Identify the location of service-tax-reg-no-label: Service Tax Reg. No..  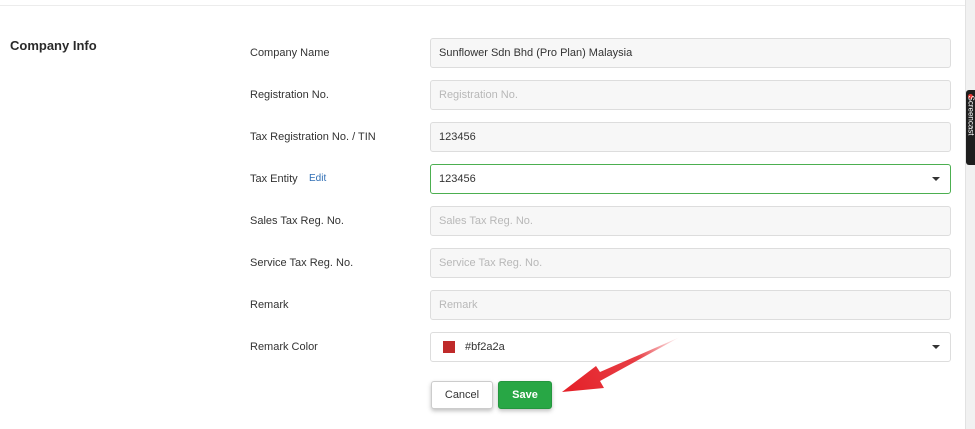
(302, 263).